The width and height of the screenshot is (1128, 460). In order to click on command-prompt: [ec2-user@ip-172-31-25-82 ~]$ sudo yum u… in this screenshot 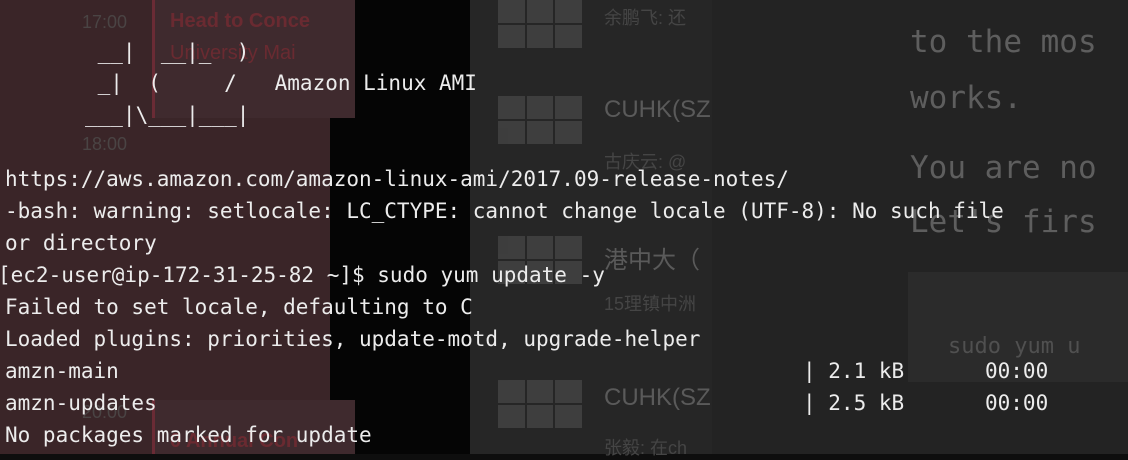, I will do `click(302, 275)`.